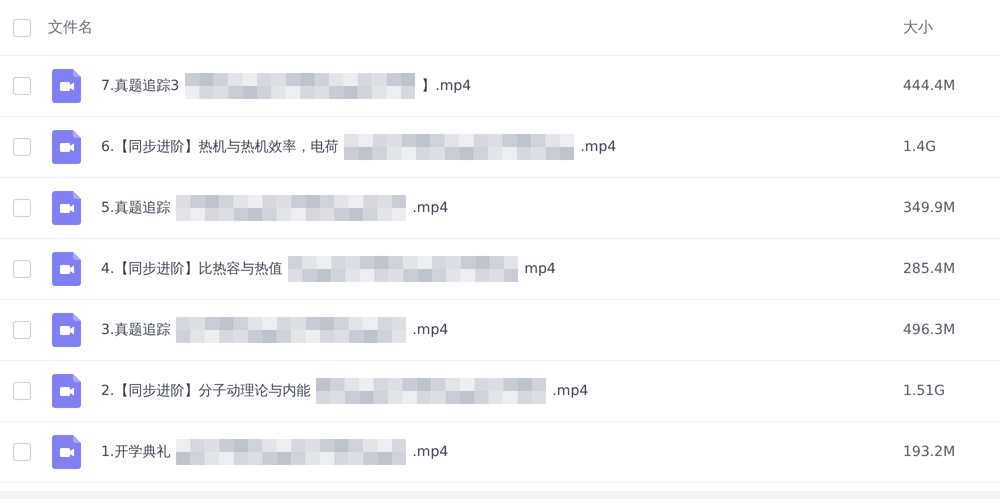 Image resolution: width=1000 pixels, height=504 pixels. What do you see at coordinates (191, 269) in the screenshot?
I see `file-name: 4.【同步进阶】比热容与热值` at bounding box center [191, 269].